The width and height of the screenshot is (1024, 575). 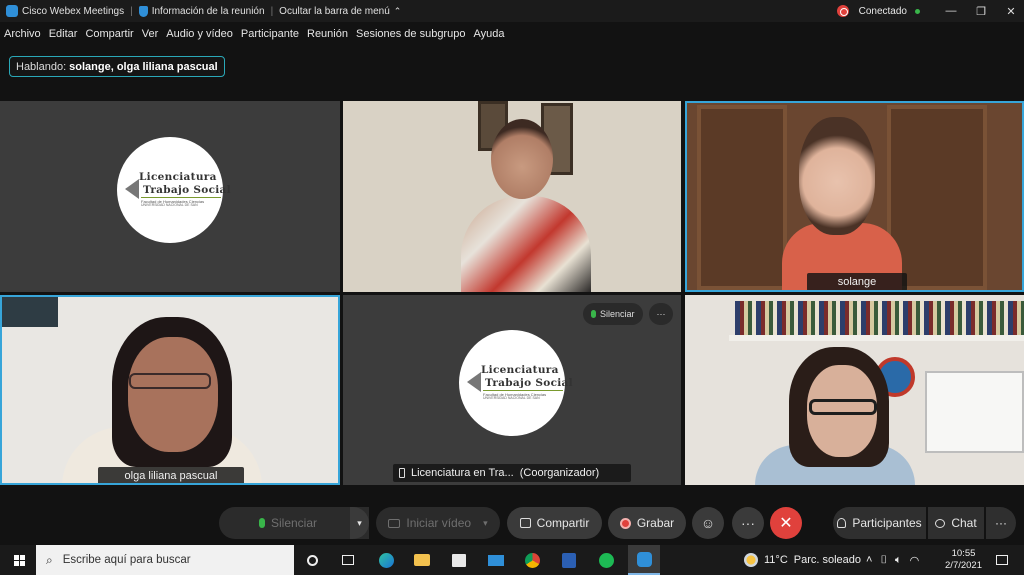 I want to click on mute-participant-label: Silenciar, so click(x=617, y=314).